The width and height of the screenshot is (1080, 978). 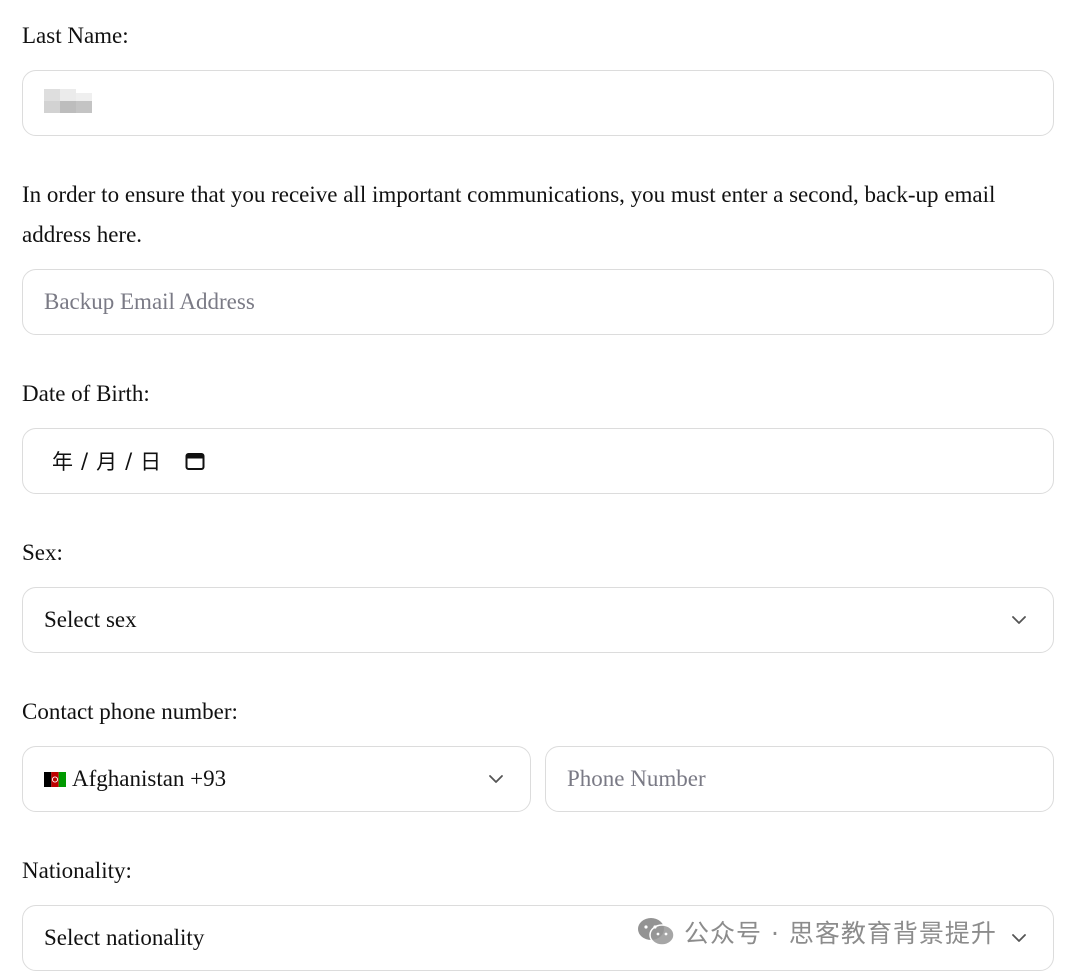 What do you see at coordinates (106, 461) in the screenshot?
I see `dob-month-segment: 月` at bounding box center [106, 461].